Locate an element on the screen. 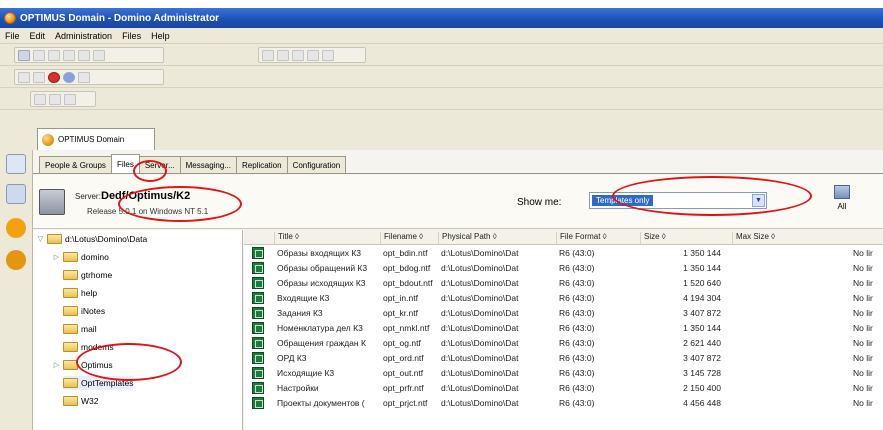 Image resolution: width=883 pixels, height=430 pixels. bookmark-favorites-icon is located at coordinates (16, 228).